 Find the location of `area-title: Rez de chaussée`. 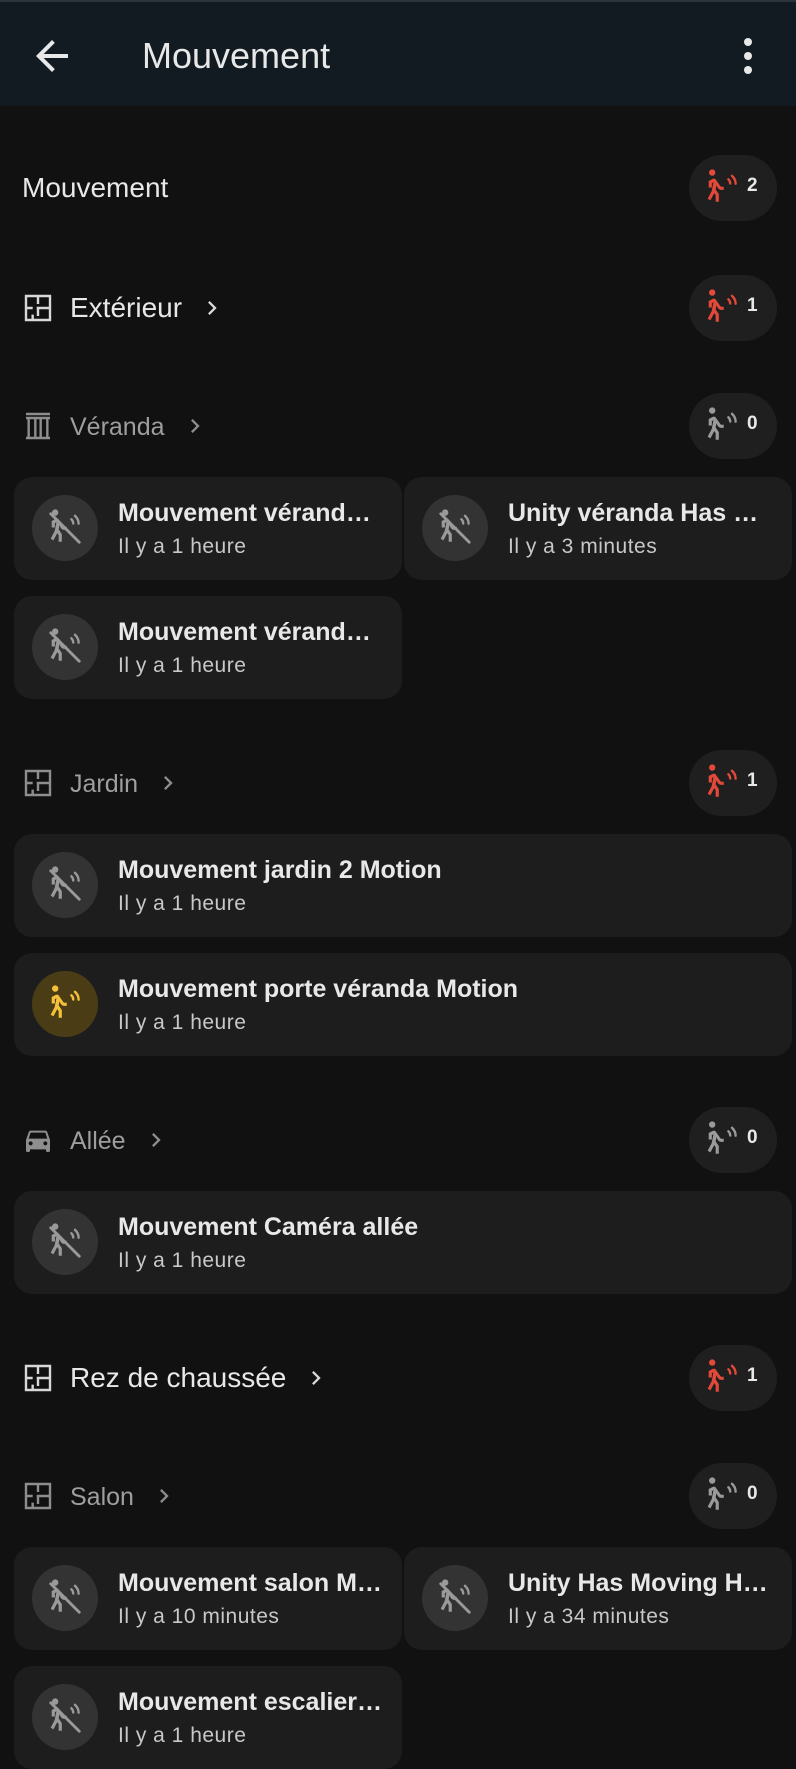

area-title: Rez de chaussée is located at coordinates (178, 1377).